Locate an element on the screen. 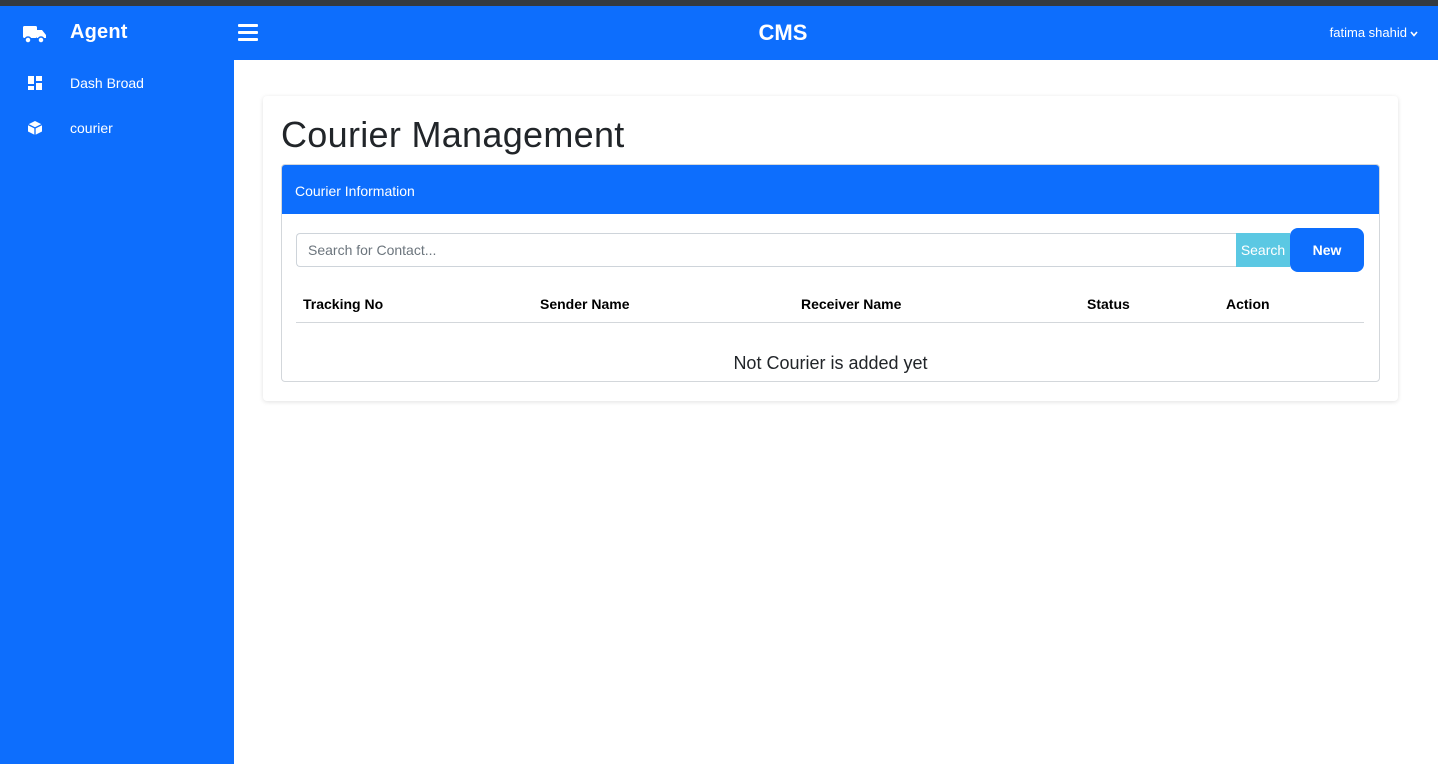  app-title: CMS is located at coordinates (783, 32).